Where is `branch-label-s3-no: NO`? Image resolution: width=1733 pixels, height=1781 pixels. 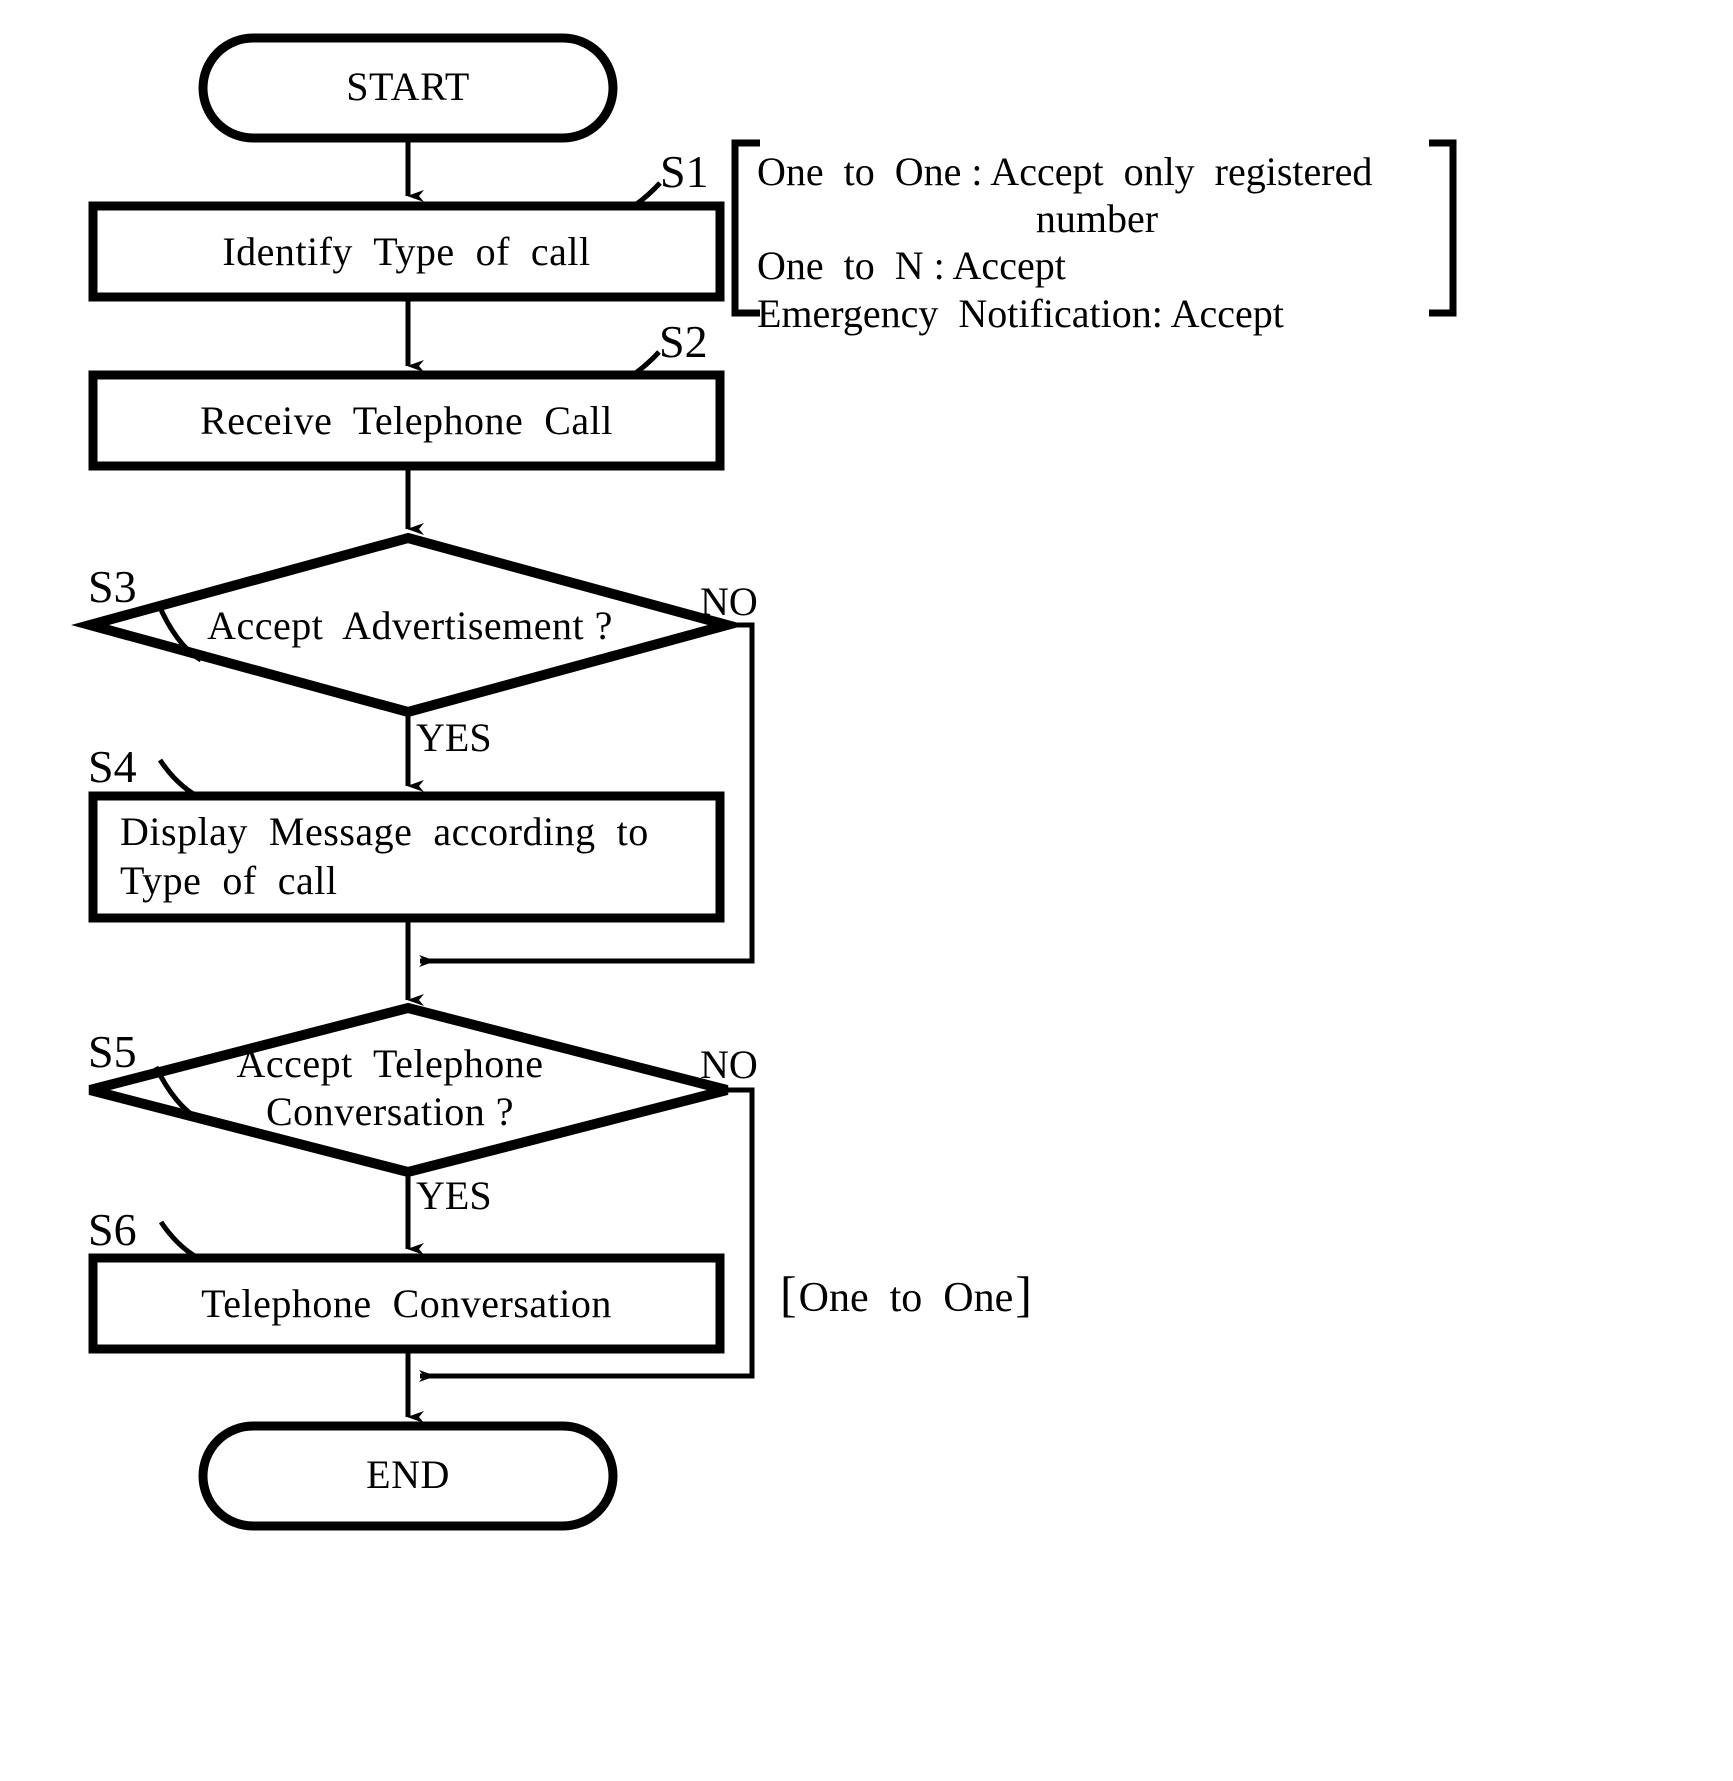 branch-label-s3-no: NO is located at coordinates (729, 601).